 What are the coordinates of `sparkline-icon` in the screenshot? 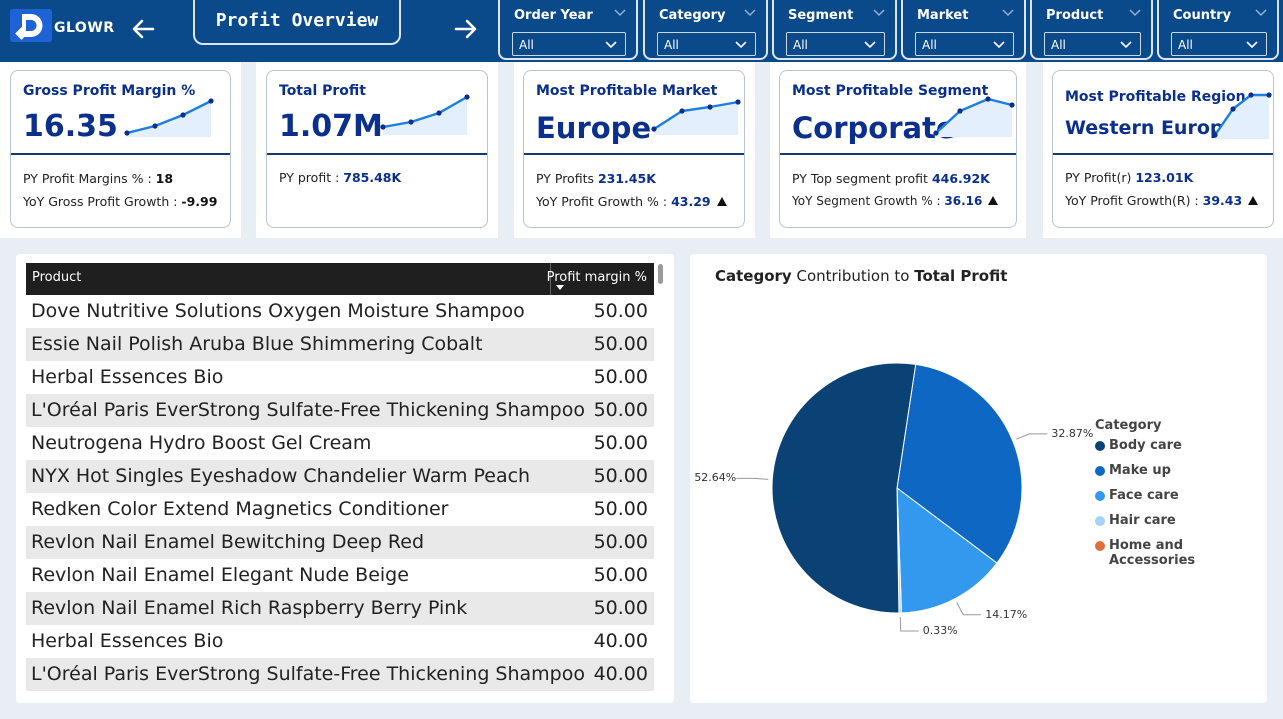 It's located at (696, 117).